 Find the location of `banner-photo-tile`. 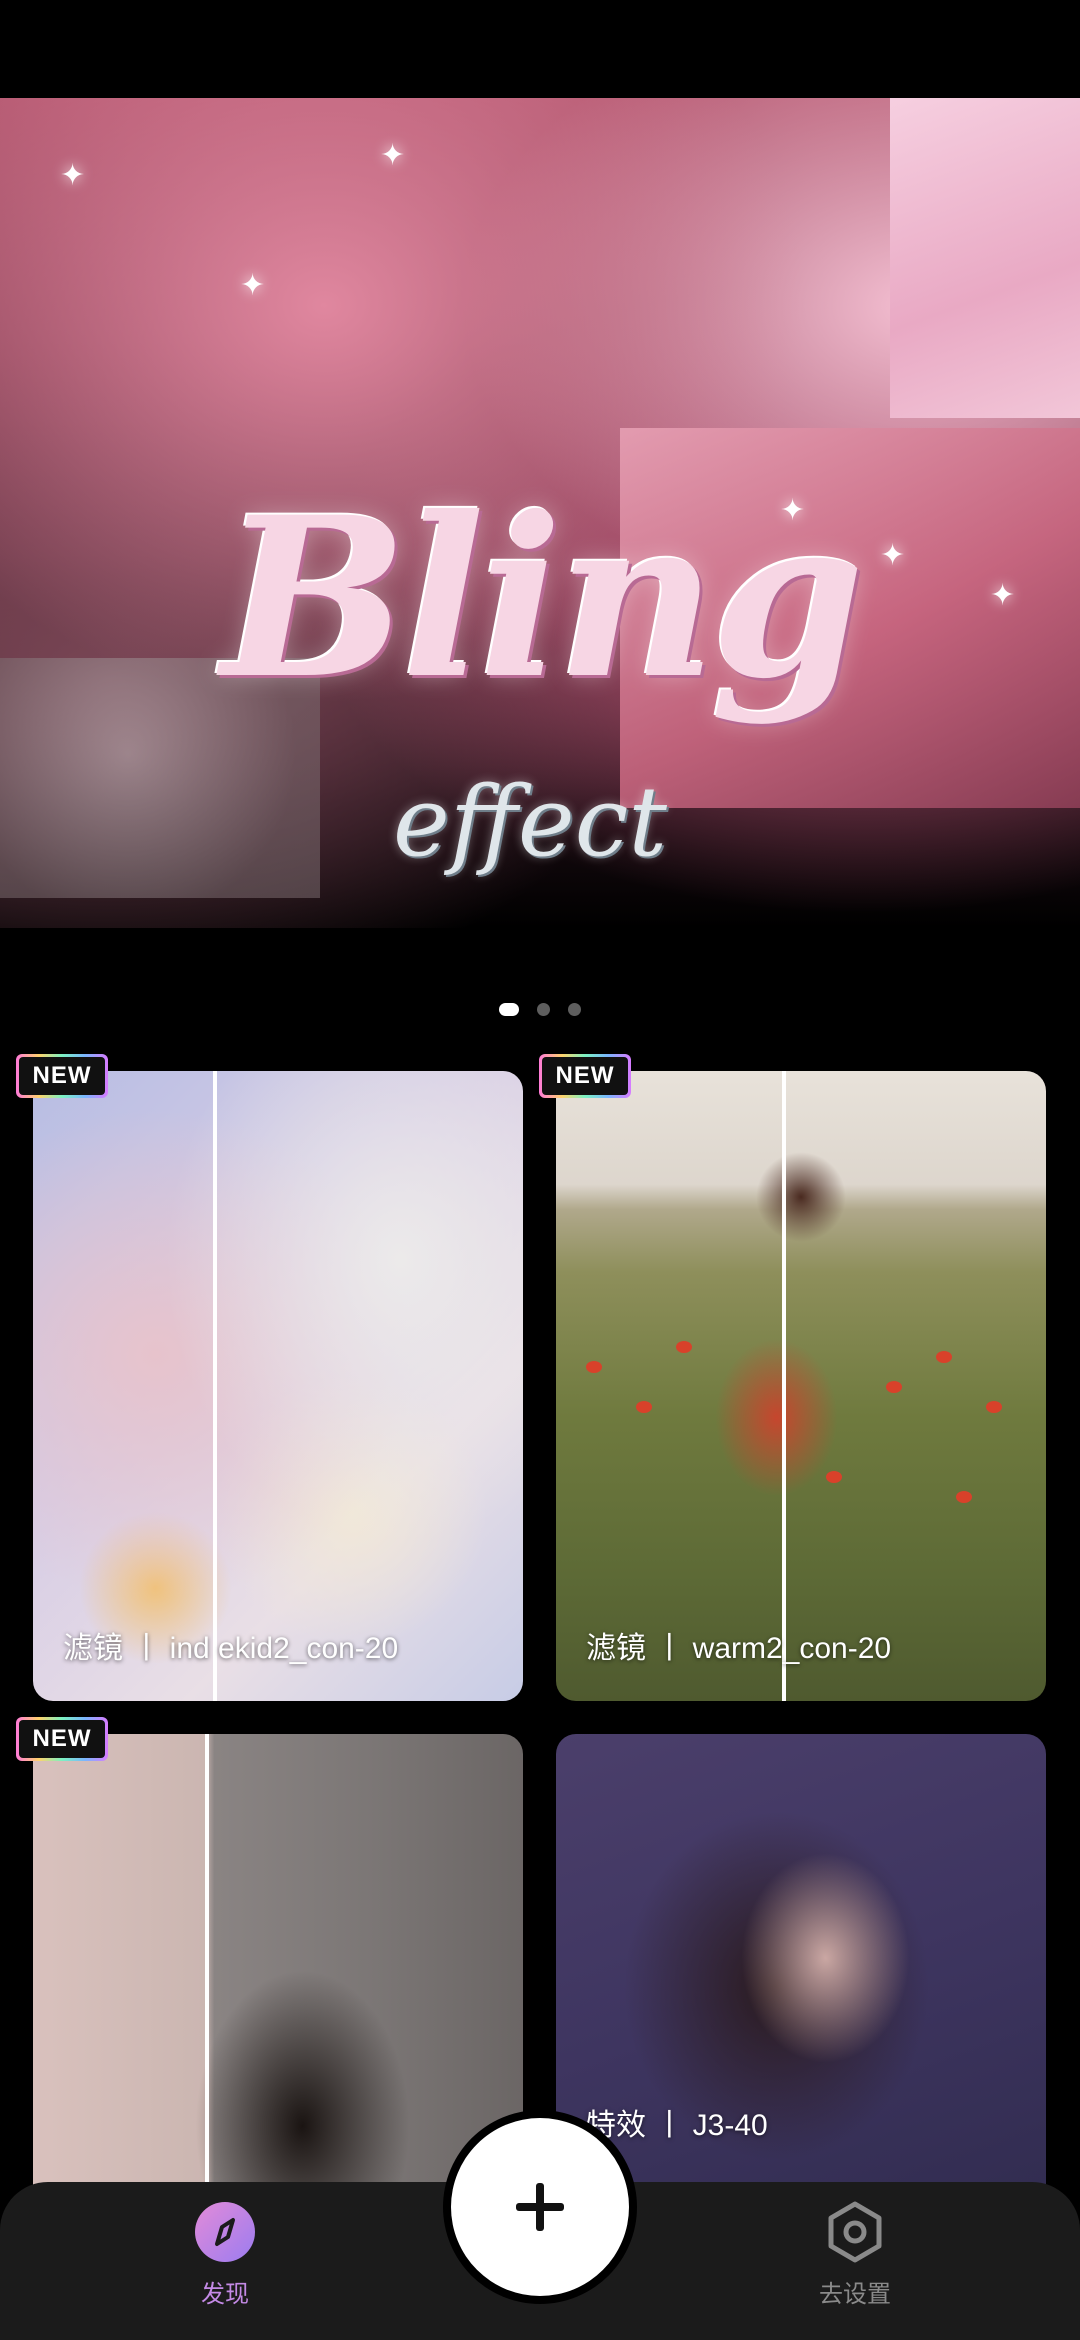

banner-photo-tile is located at coordinates (985, 258).